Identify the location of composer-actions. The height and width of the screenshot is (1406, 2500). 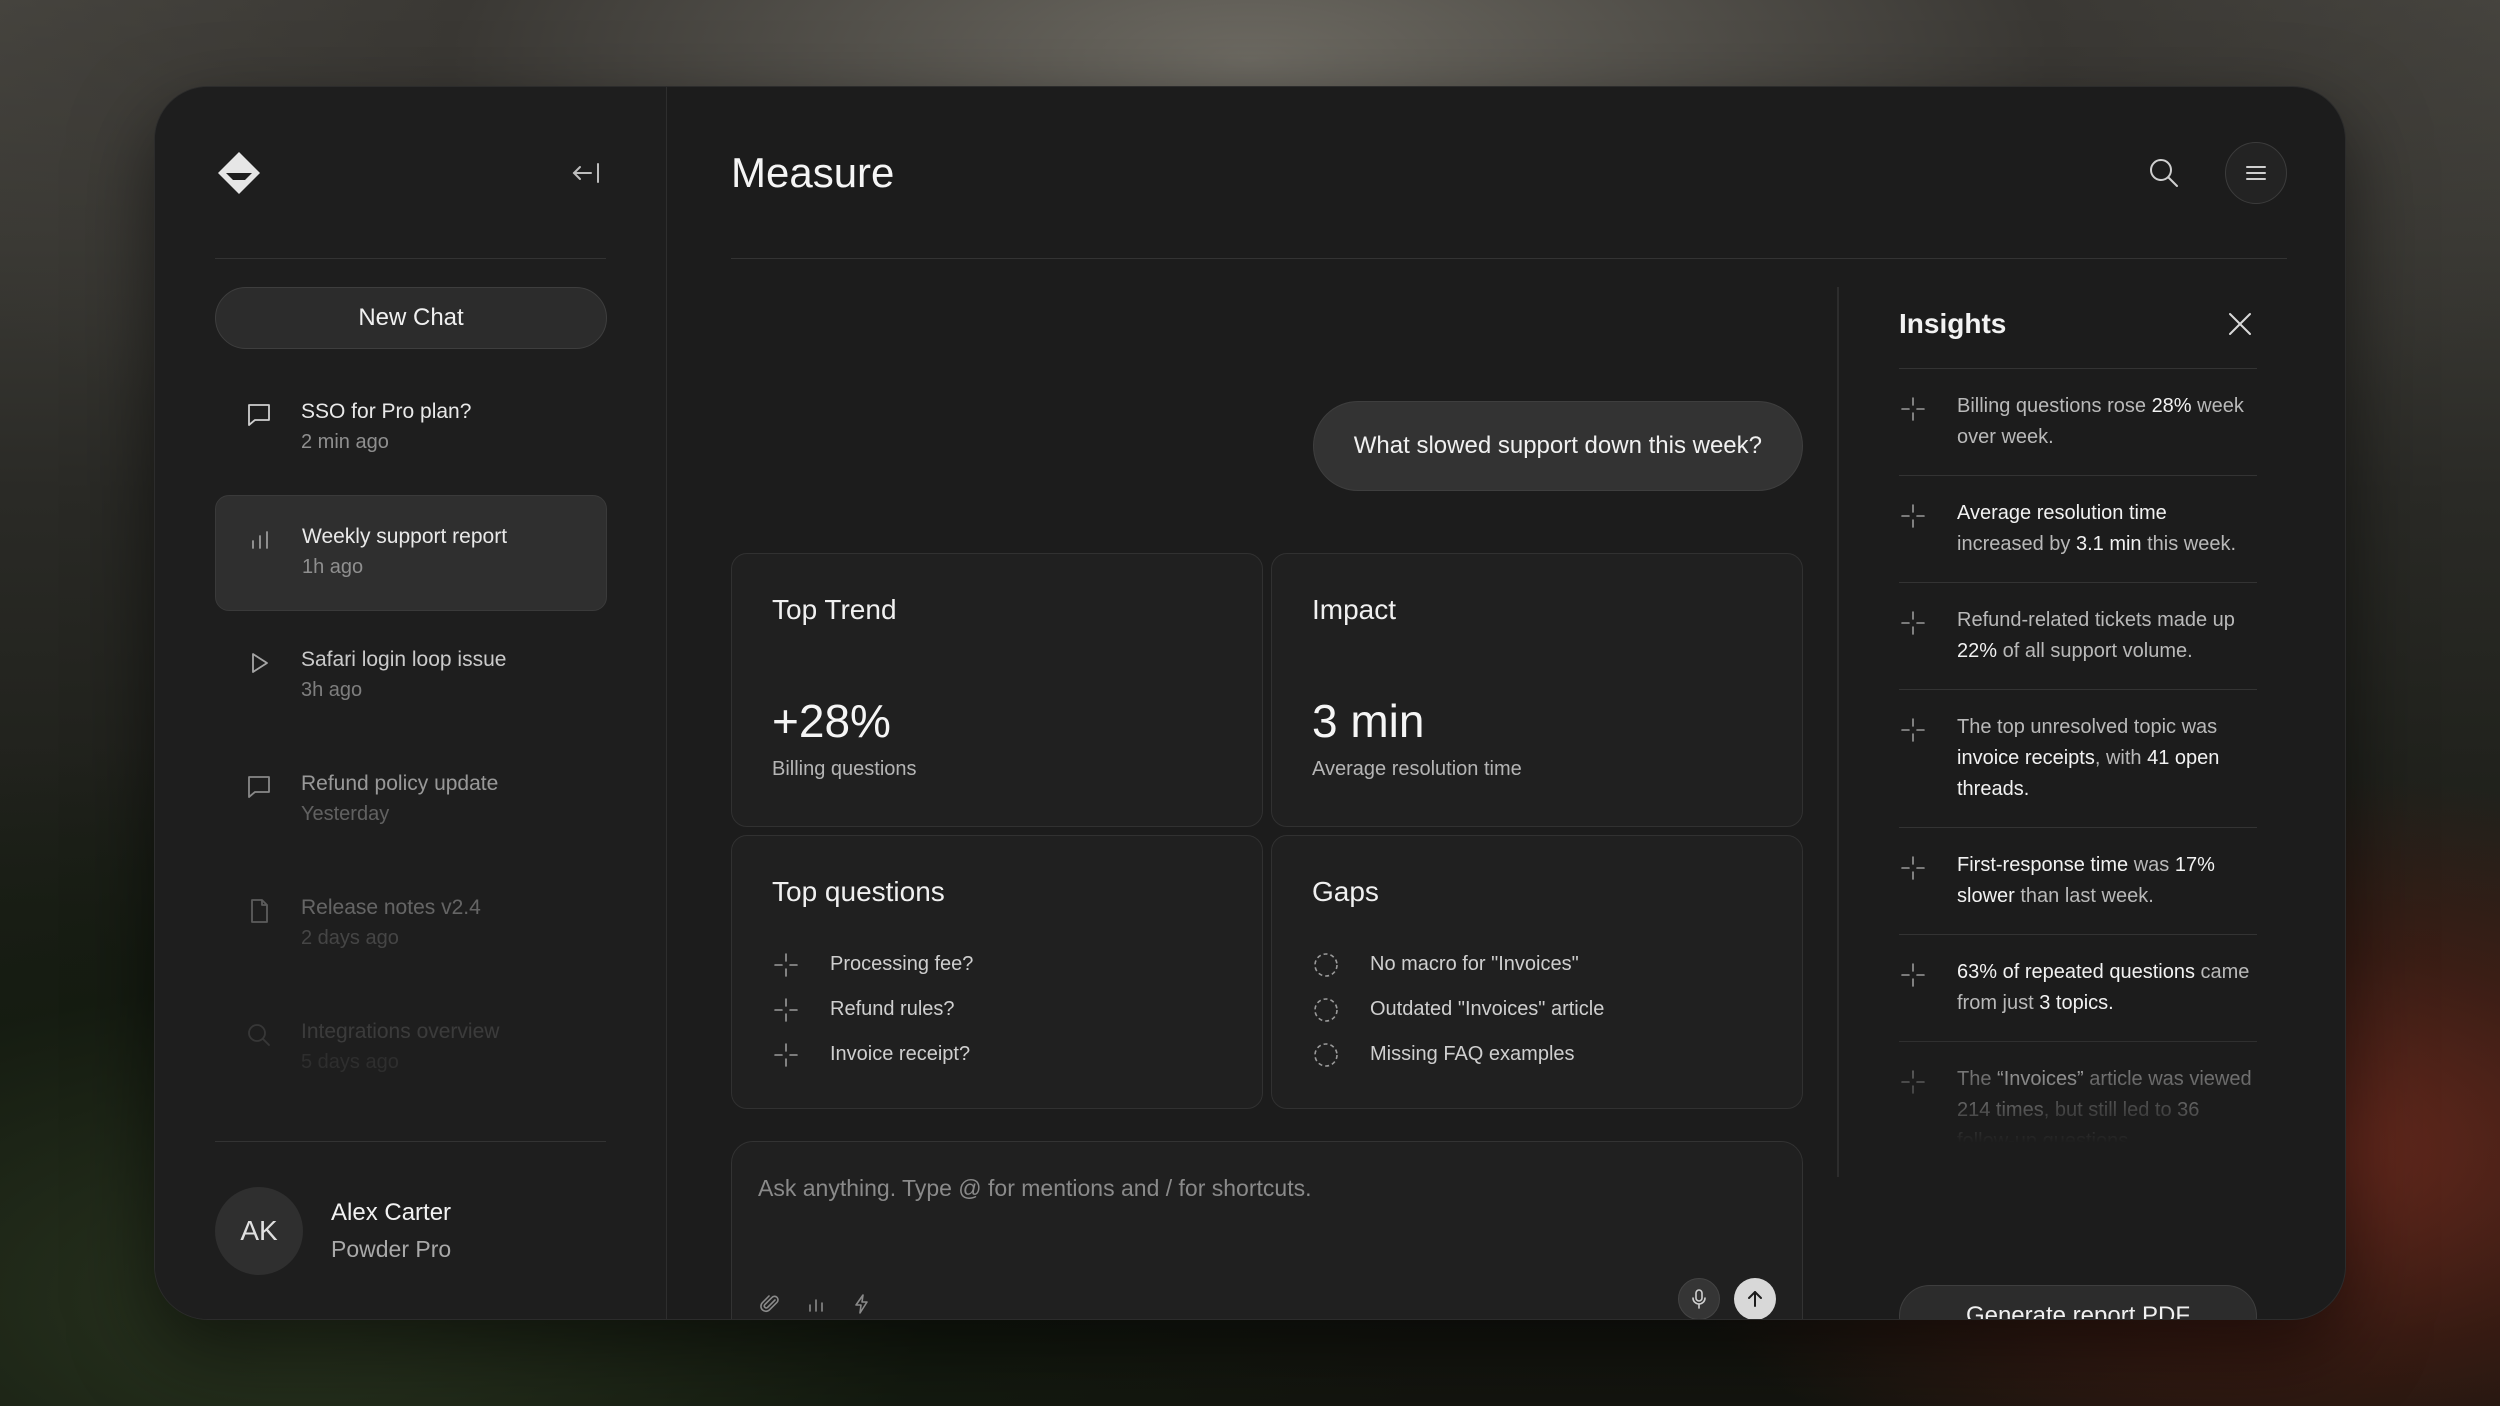
(1727, 1298).